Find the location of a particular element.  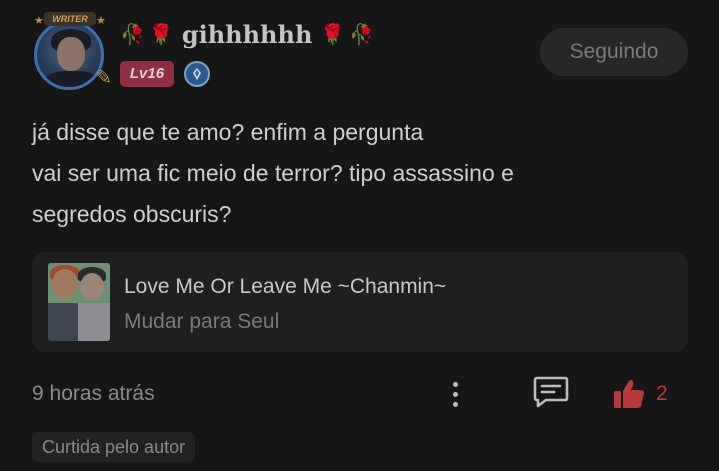

username: gihhhhhh is located at coordinates (247, 34).